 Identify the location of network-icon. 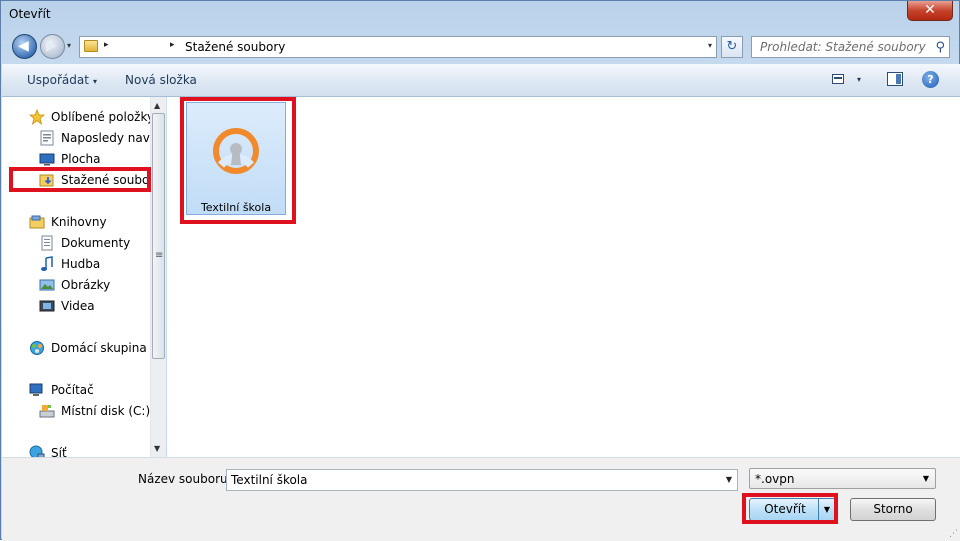
(37, 451).